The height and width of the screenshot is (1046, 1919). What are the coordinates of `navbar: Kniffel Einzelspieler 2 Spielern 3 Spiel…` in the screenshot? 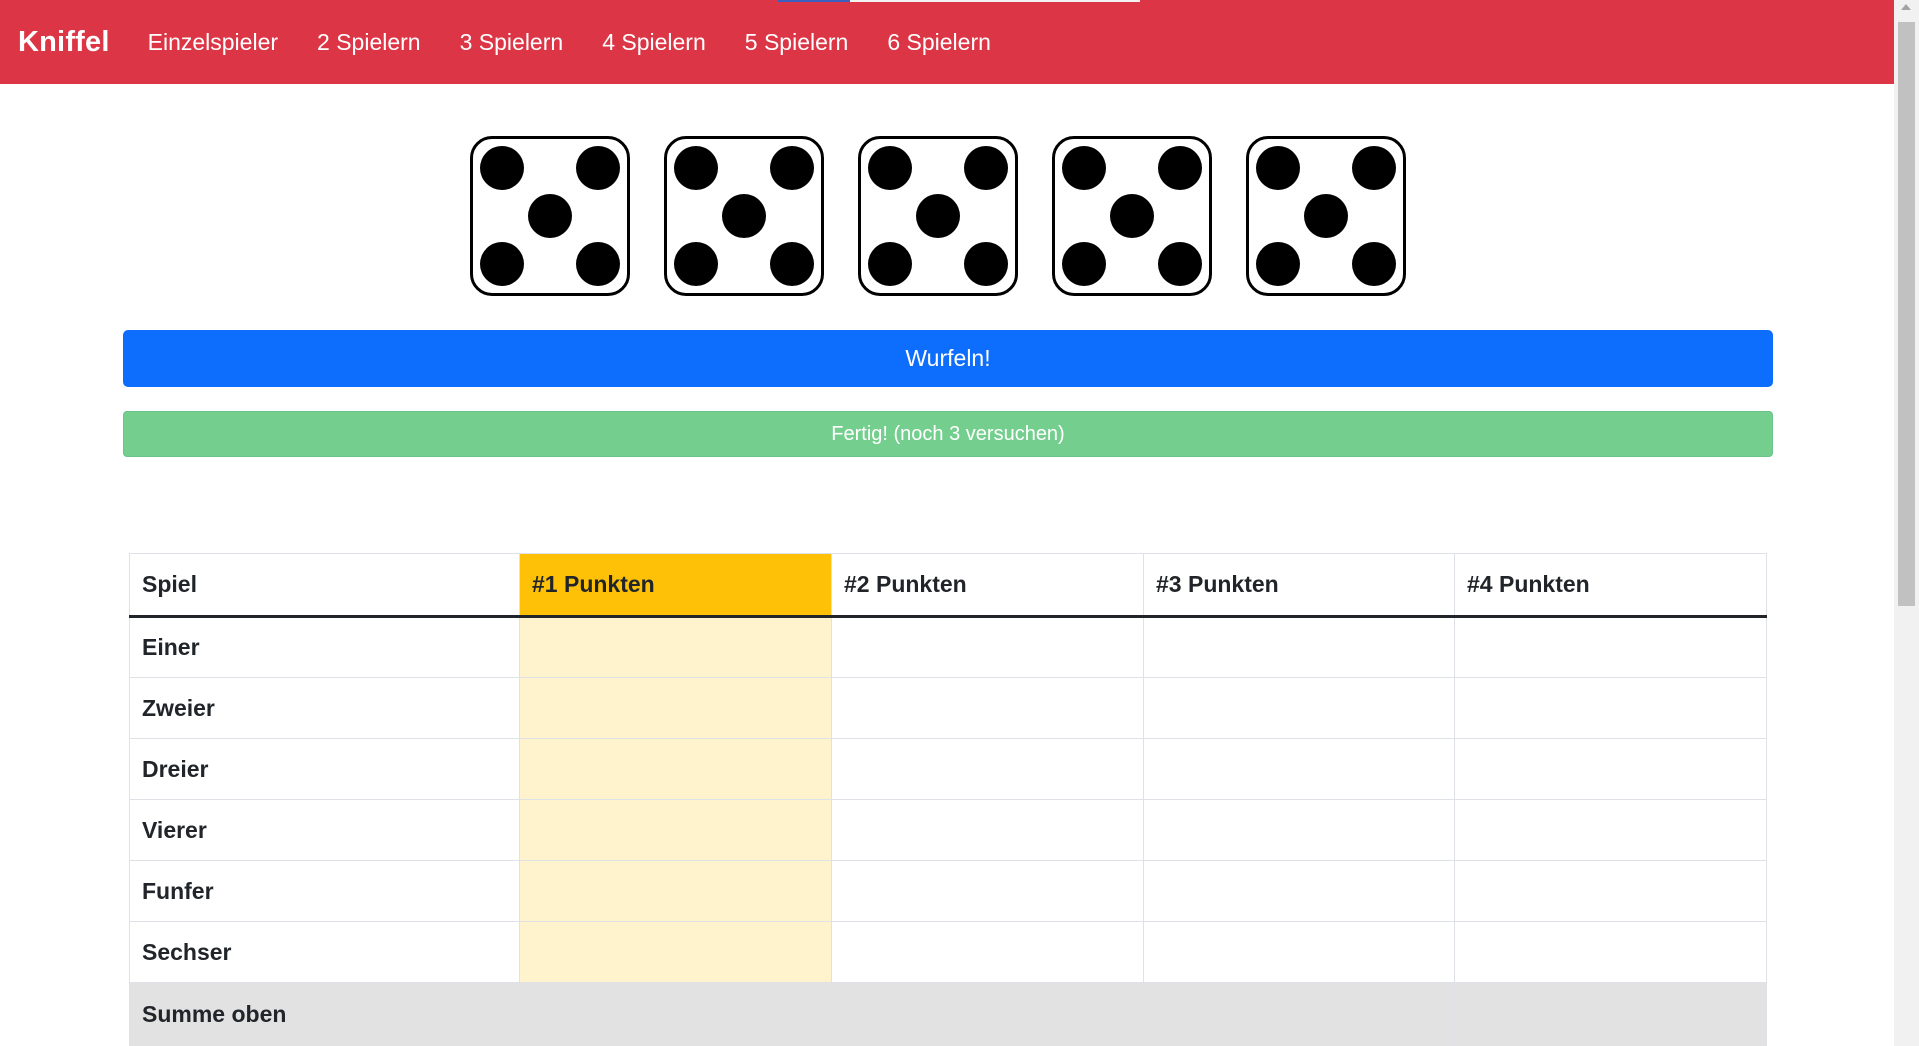 It's located at (947, 42).